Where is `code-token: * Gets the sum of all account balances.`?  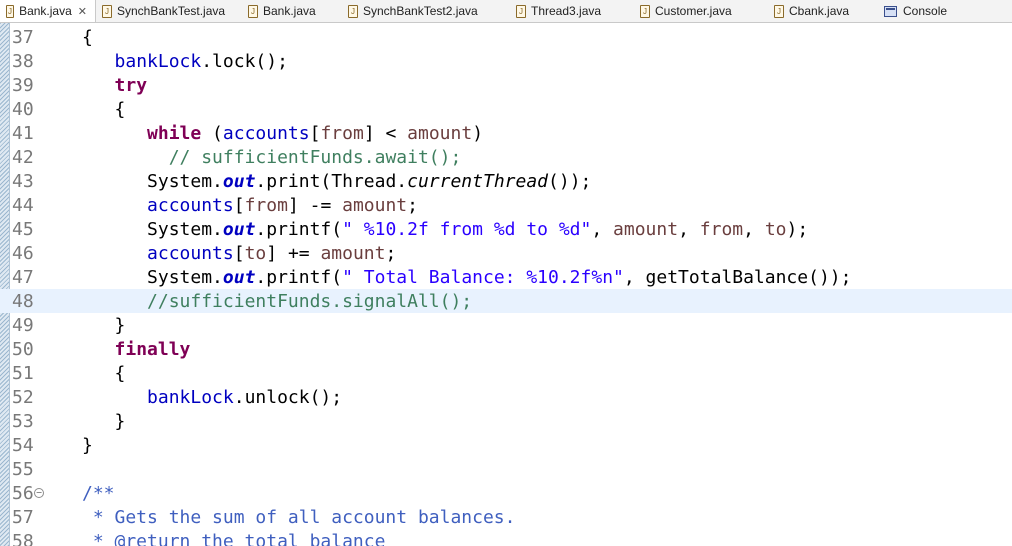
code-token: * Gets the sum of all account balances. is located at coordinates (299, 517).